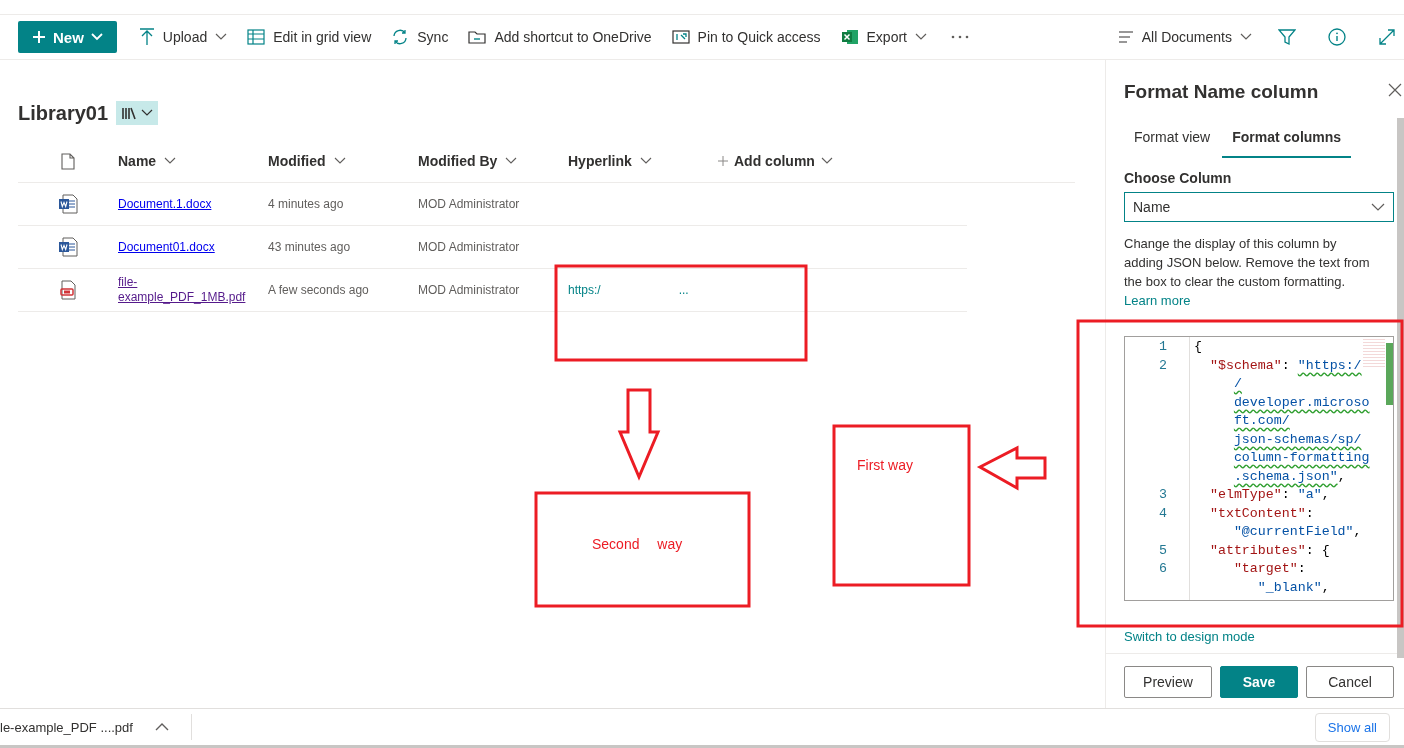 This screenshot has width=1404, height=748. Describe the element at coordinates (1395, 90) in the screenshot. I see `close-icon` at that location.